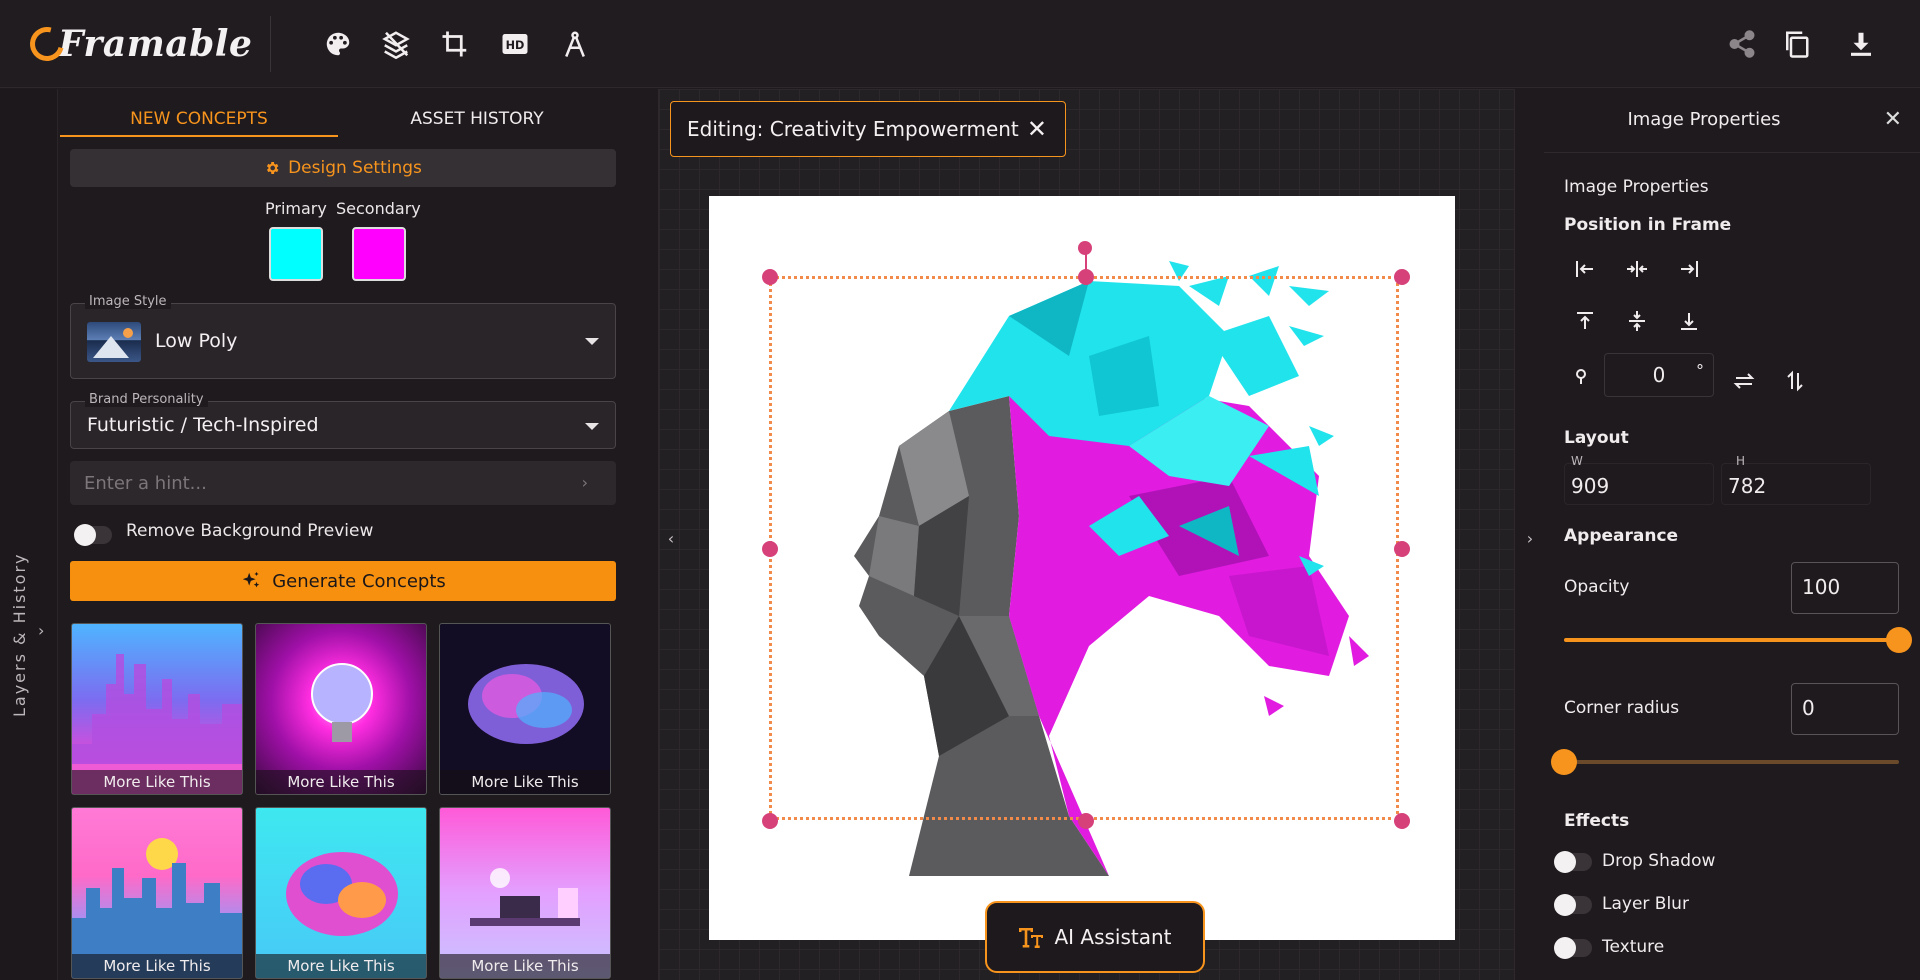 This screenshot has width=1920, height=980. I want to click on svg-text: HD, so click(515, 45).